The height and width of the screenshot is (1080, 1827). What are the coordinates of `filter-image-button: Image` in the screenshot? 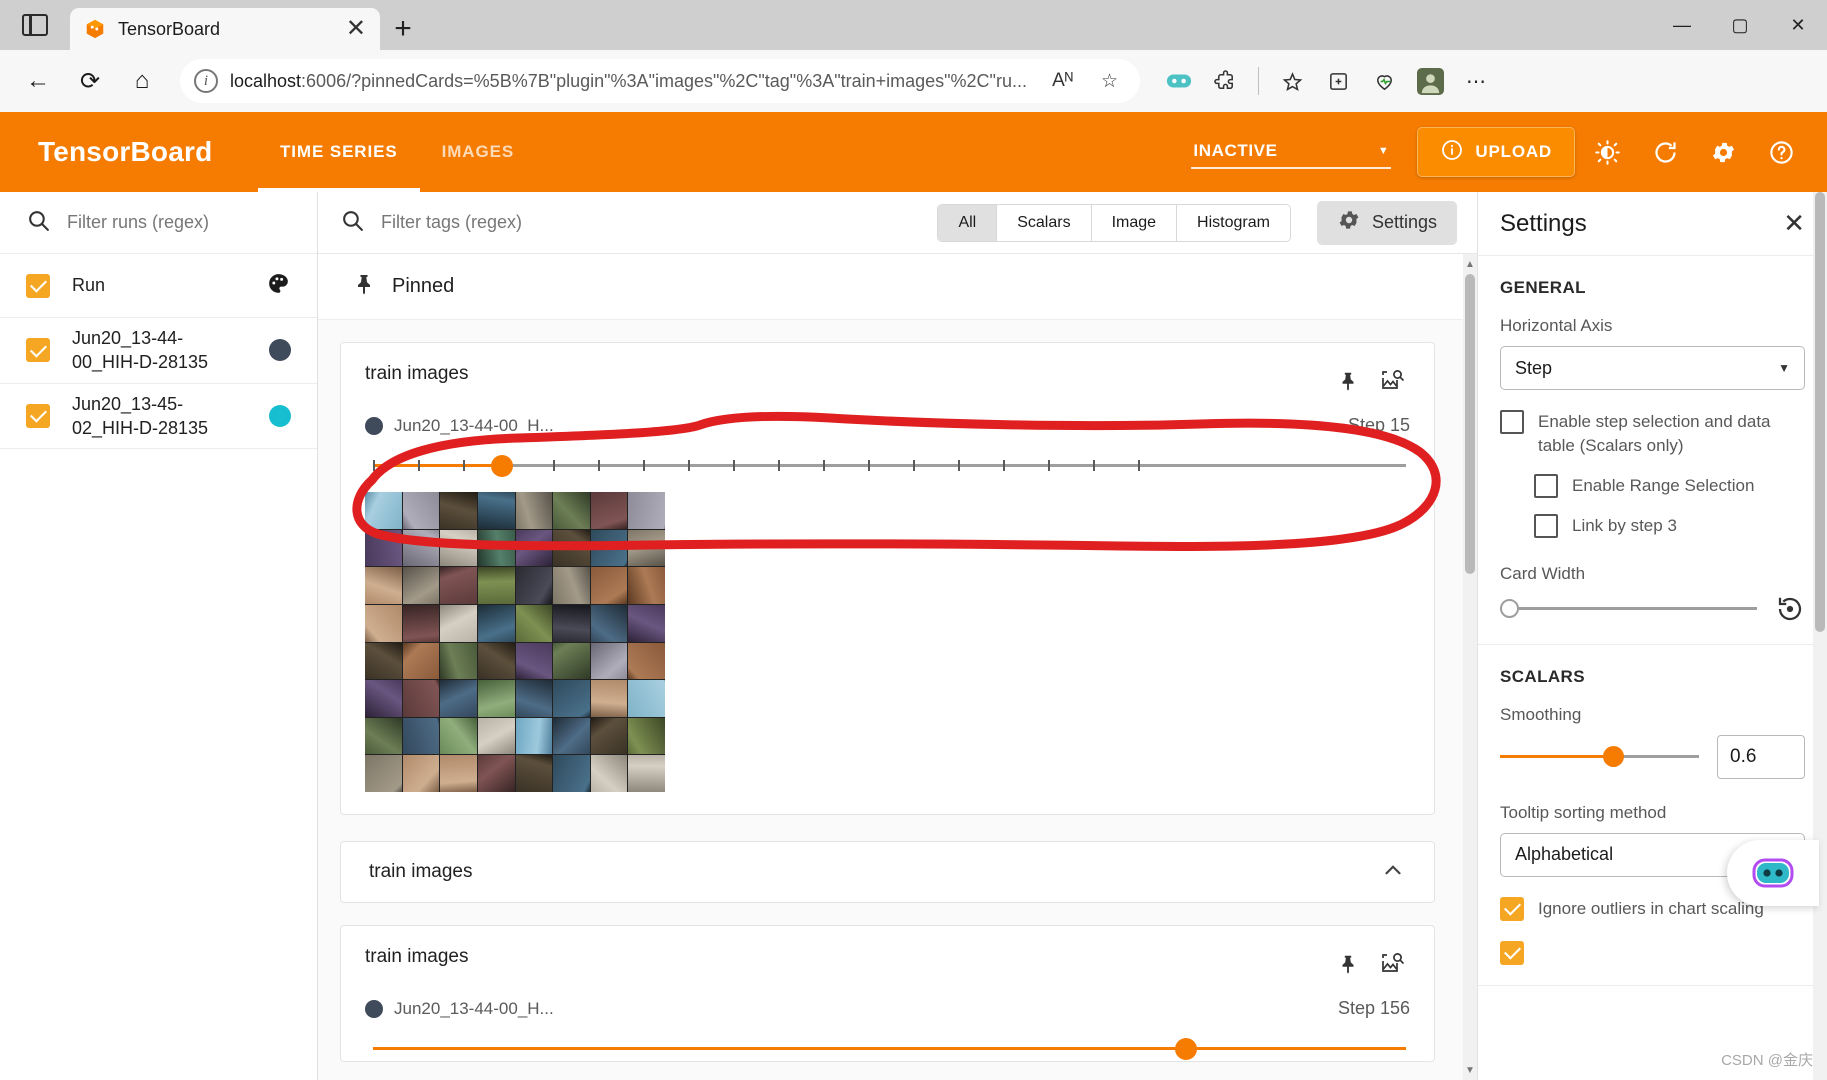 It's located at (1134, 222).